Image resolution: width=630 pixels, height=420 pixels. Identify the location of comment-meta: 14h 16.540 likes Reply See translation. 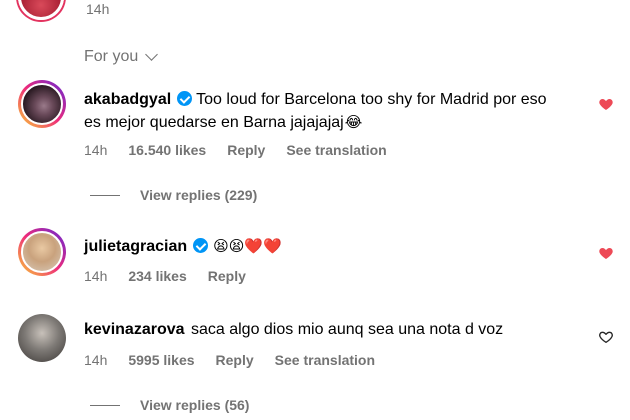
(246, 150).